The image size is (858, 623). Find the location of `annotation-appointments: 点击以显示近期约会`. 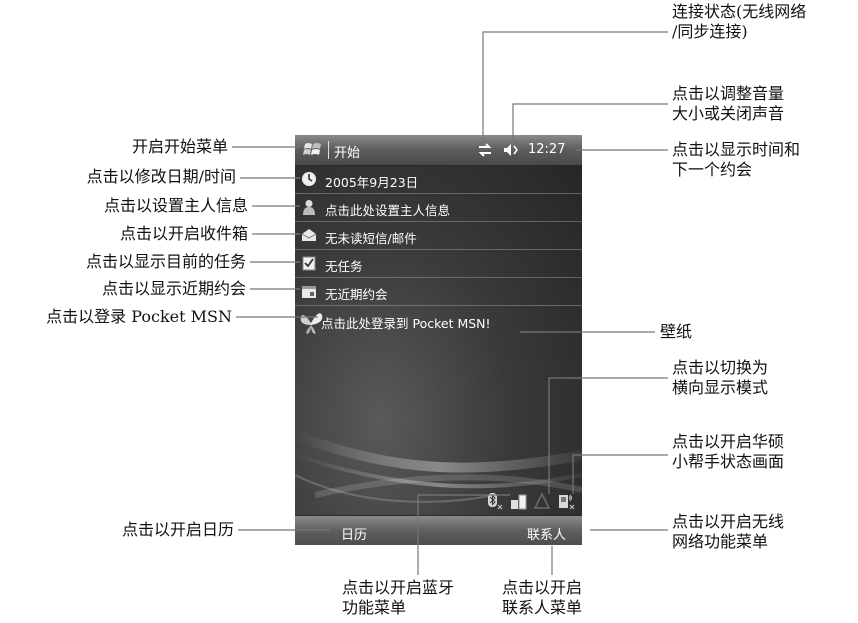

annotation-appointments: 点击以显示近期约会 is located at coordinates (173, 288).